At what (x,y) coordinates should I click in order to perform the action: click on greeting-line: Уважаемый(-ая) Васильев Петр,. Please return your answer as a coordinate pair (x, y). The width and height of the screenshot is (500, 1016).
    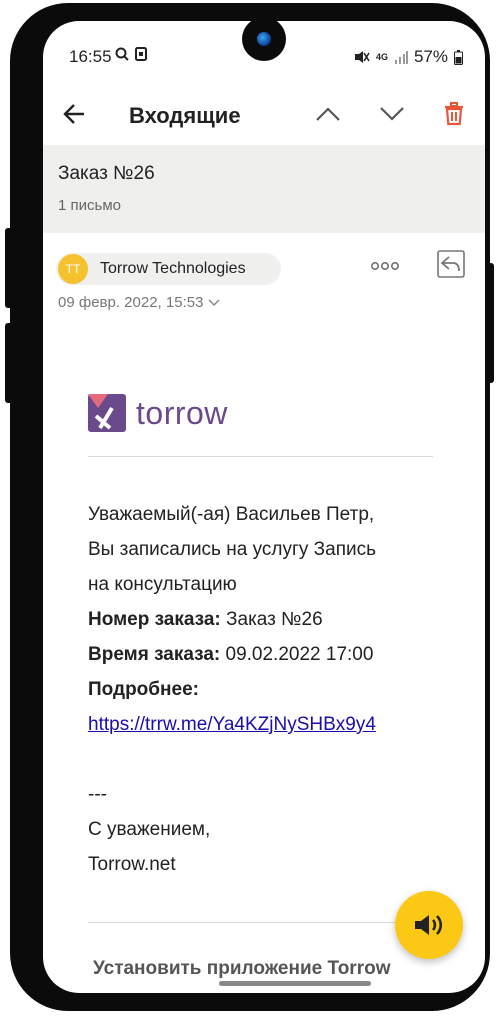
    Looking at the image, I should click on (231, 514).